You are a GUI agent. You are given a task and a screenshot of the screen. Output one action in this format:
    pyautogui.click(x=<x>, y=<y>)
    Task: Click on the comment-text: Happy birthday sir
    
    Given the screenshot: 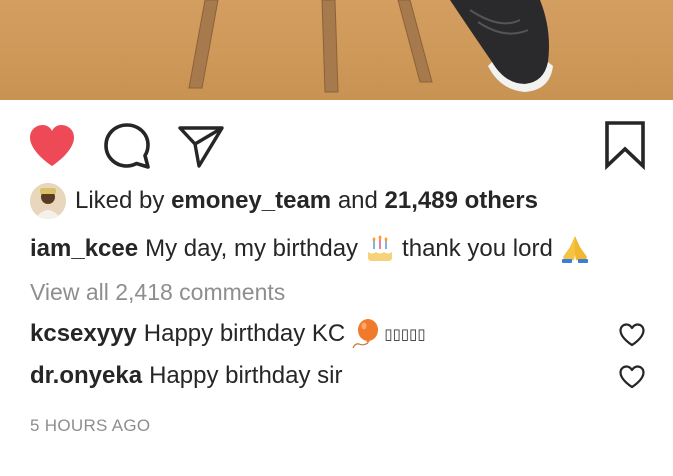 What is the action you would take?
    pyautogui.click(x=246, y=375)
    